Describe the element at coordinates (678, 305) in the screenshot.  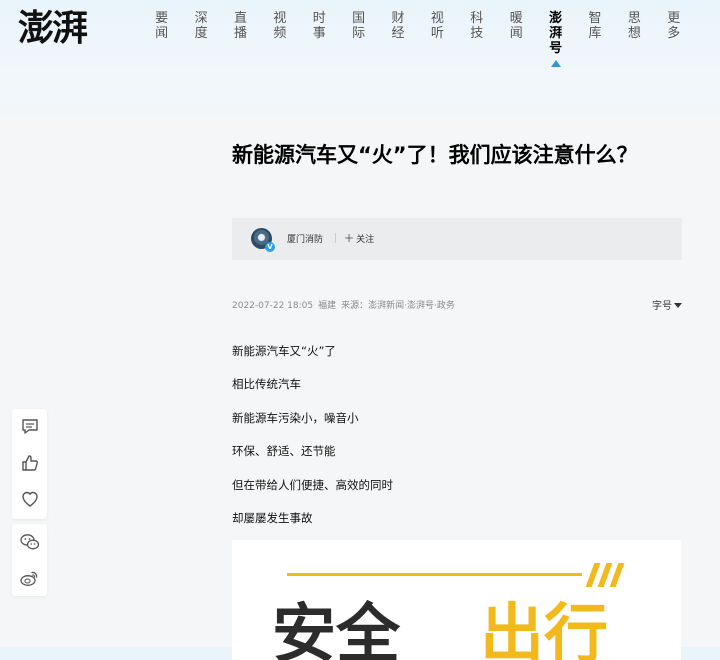
I see `dropdown-caret-icon` at that location.